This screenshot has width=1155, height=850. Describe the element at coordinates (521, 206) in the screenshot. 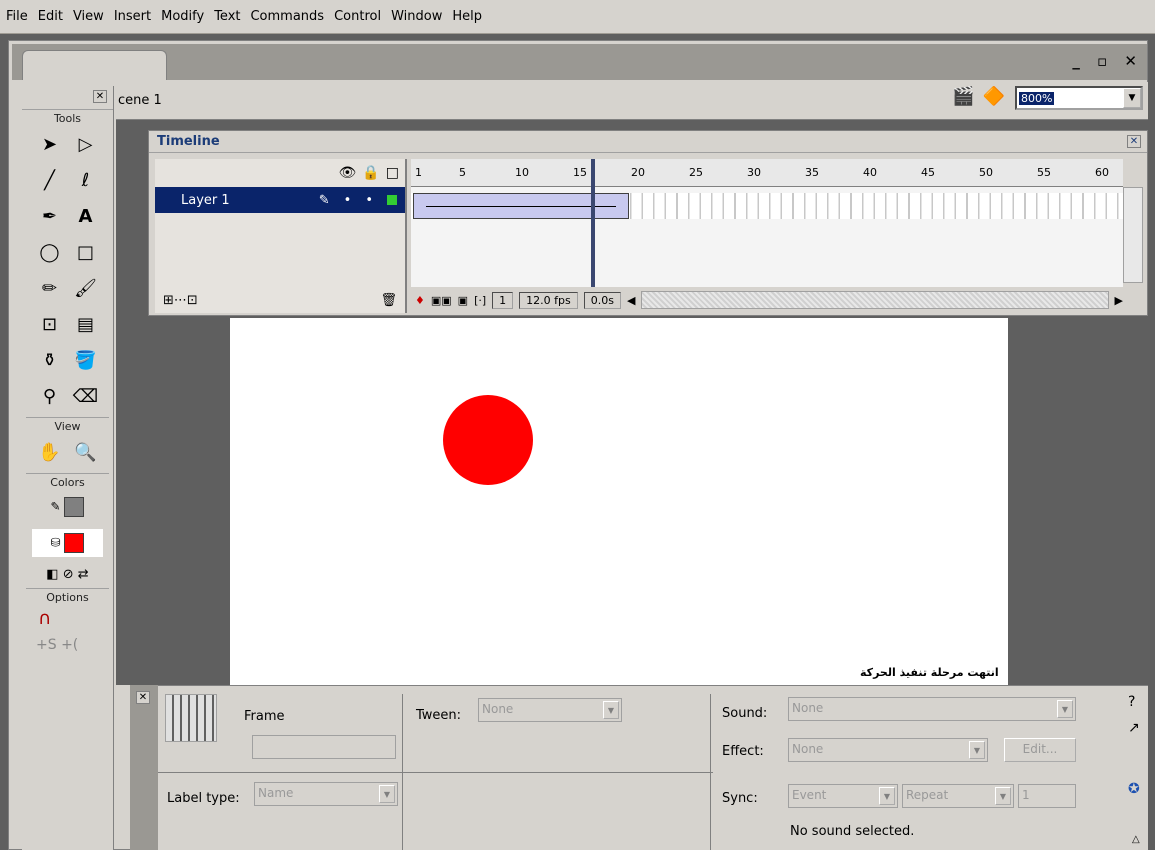

I see `motion-tween-span` at that location.